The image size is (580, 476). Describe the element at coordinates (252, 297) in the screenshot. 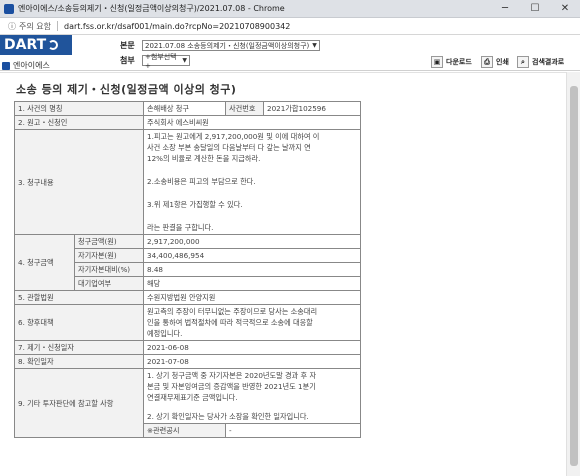

I see `row-value: 수원지방법원 안양지원` at that location.